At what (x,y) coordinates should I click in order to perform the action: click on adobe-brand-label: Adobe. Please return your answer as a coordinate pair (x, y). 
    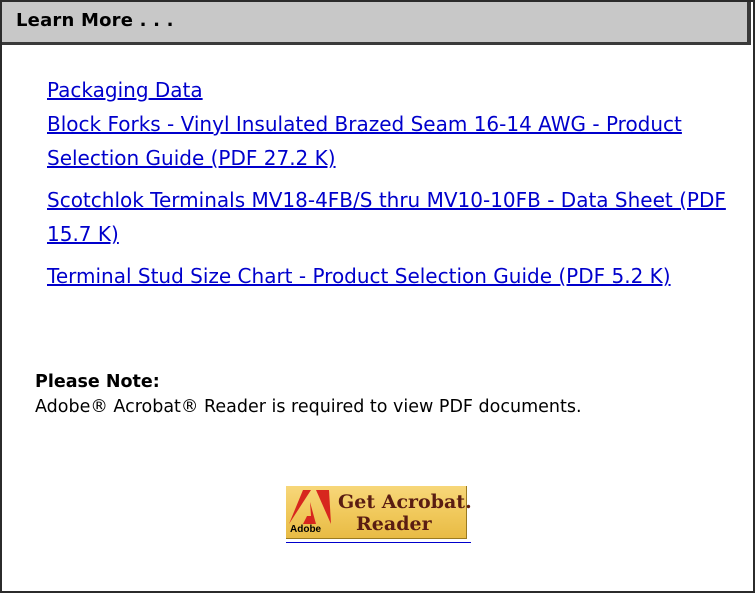
    Looking at the image, I should click on (306, 529).